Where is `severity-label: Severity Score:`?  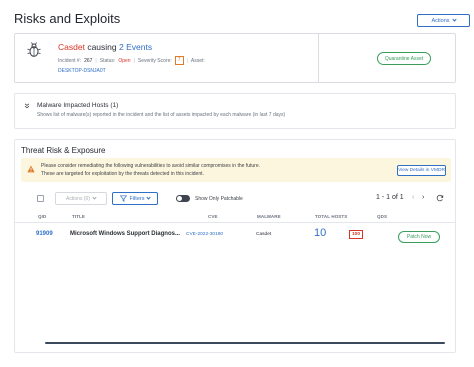 severity-label: Severity Score: is located at coordinates (154, 60).